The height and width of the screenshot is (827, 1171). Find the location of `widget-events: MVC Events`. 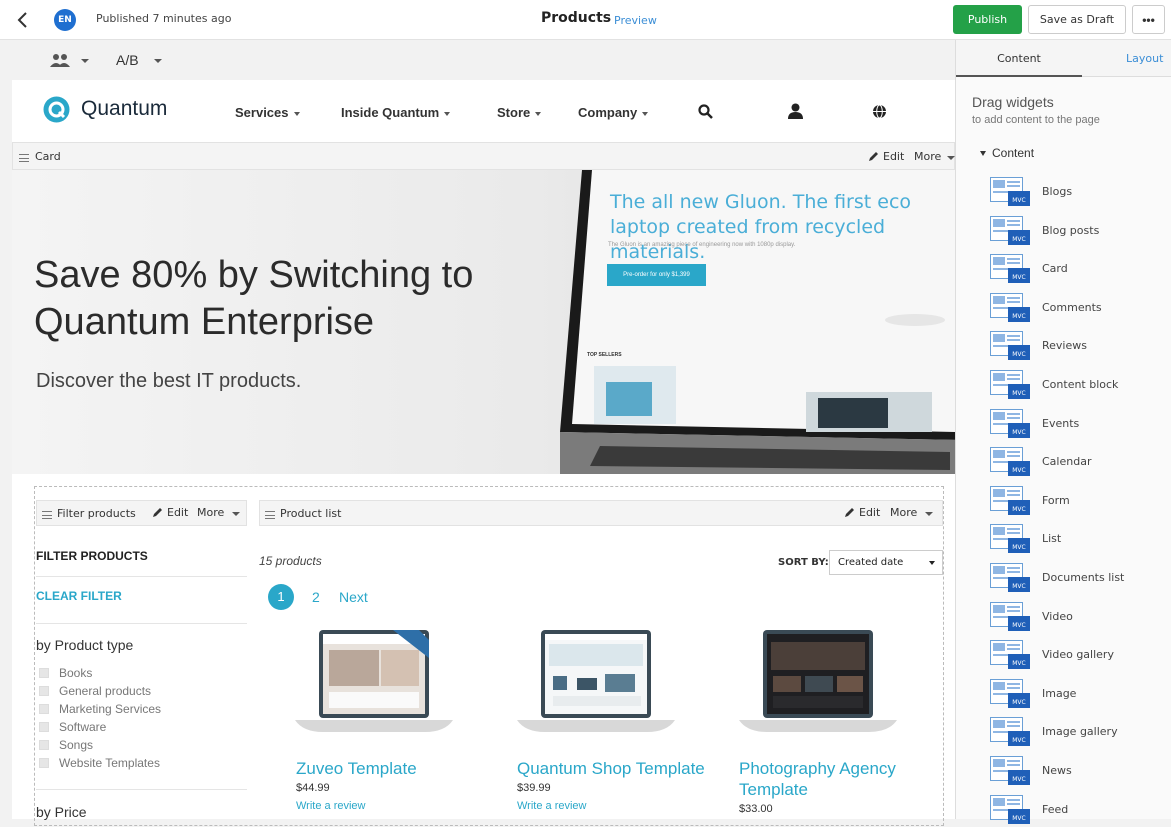

widget-events: MVC Events is located at coordinates (1075, 424).